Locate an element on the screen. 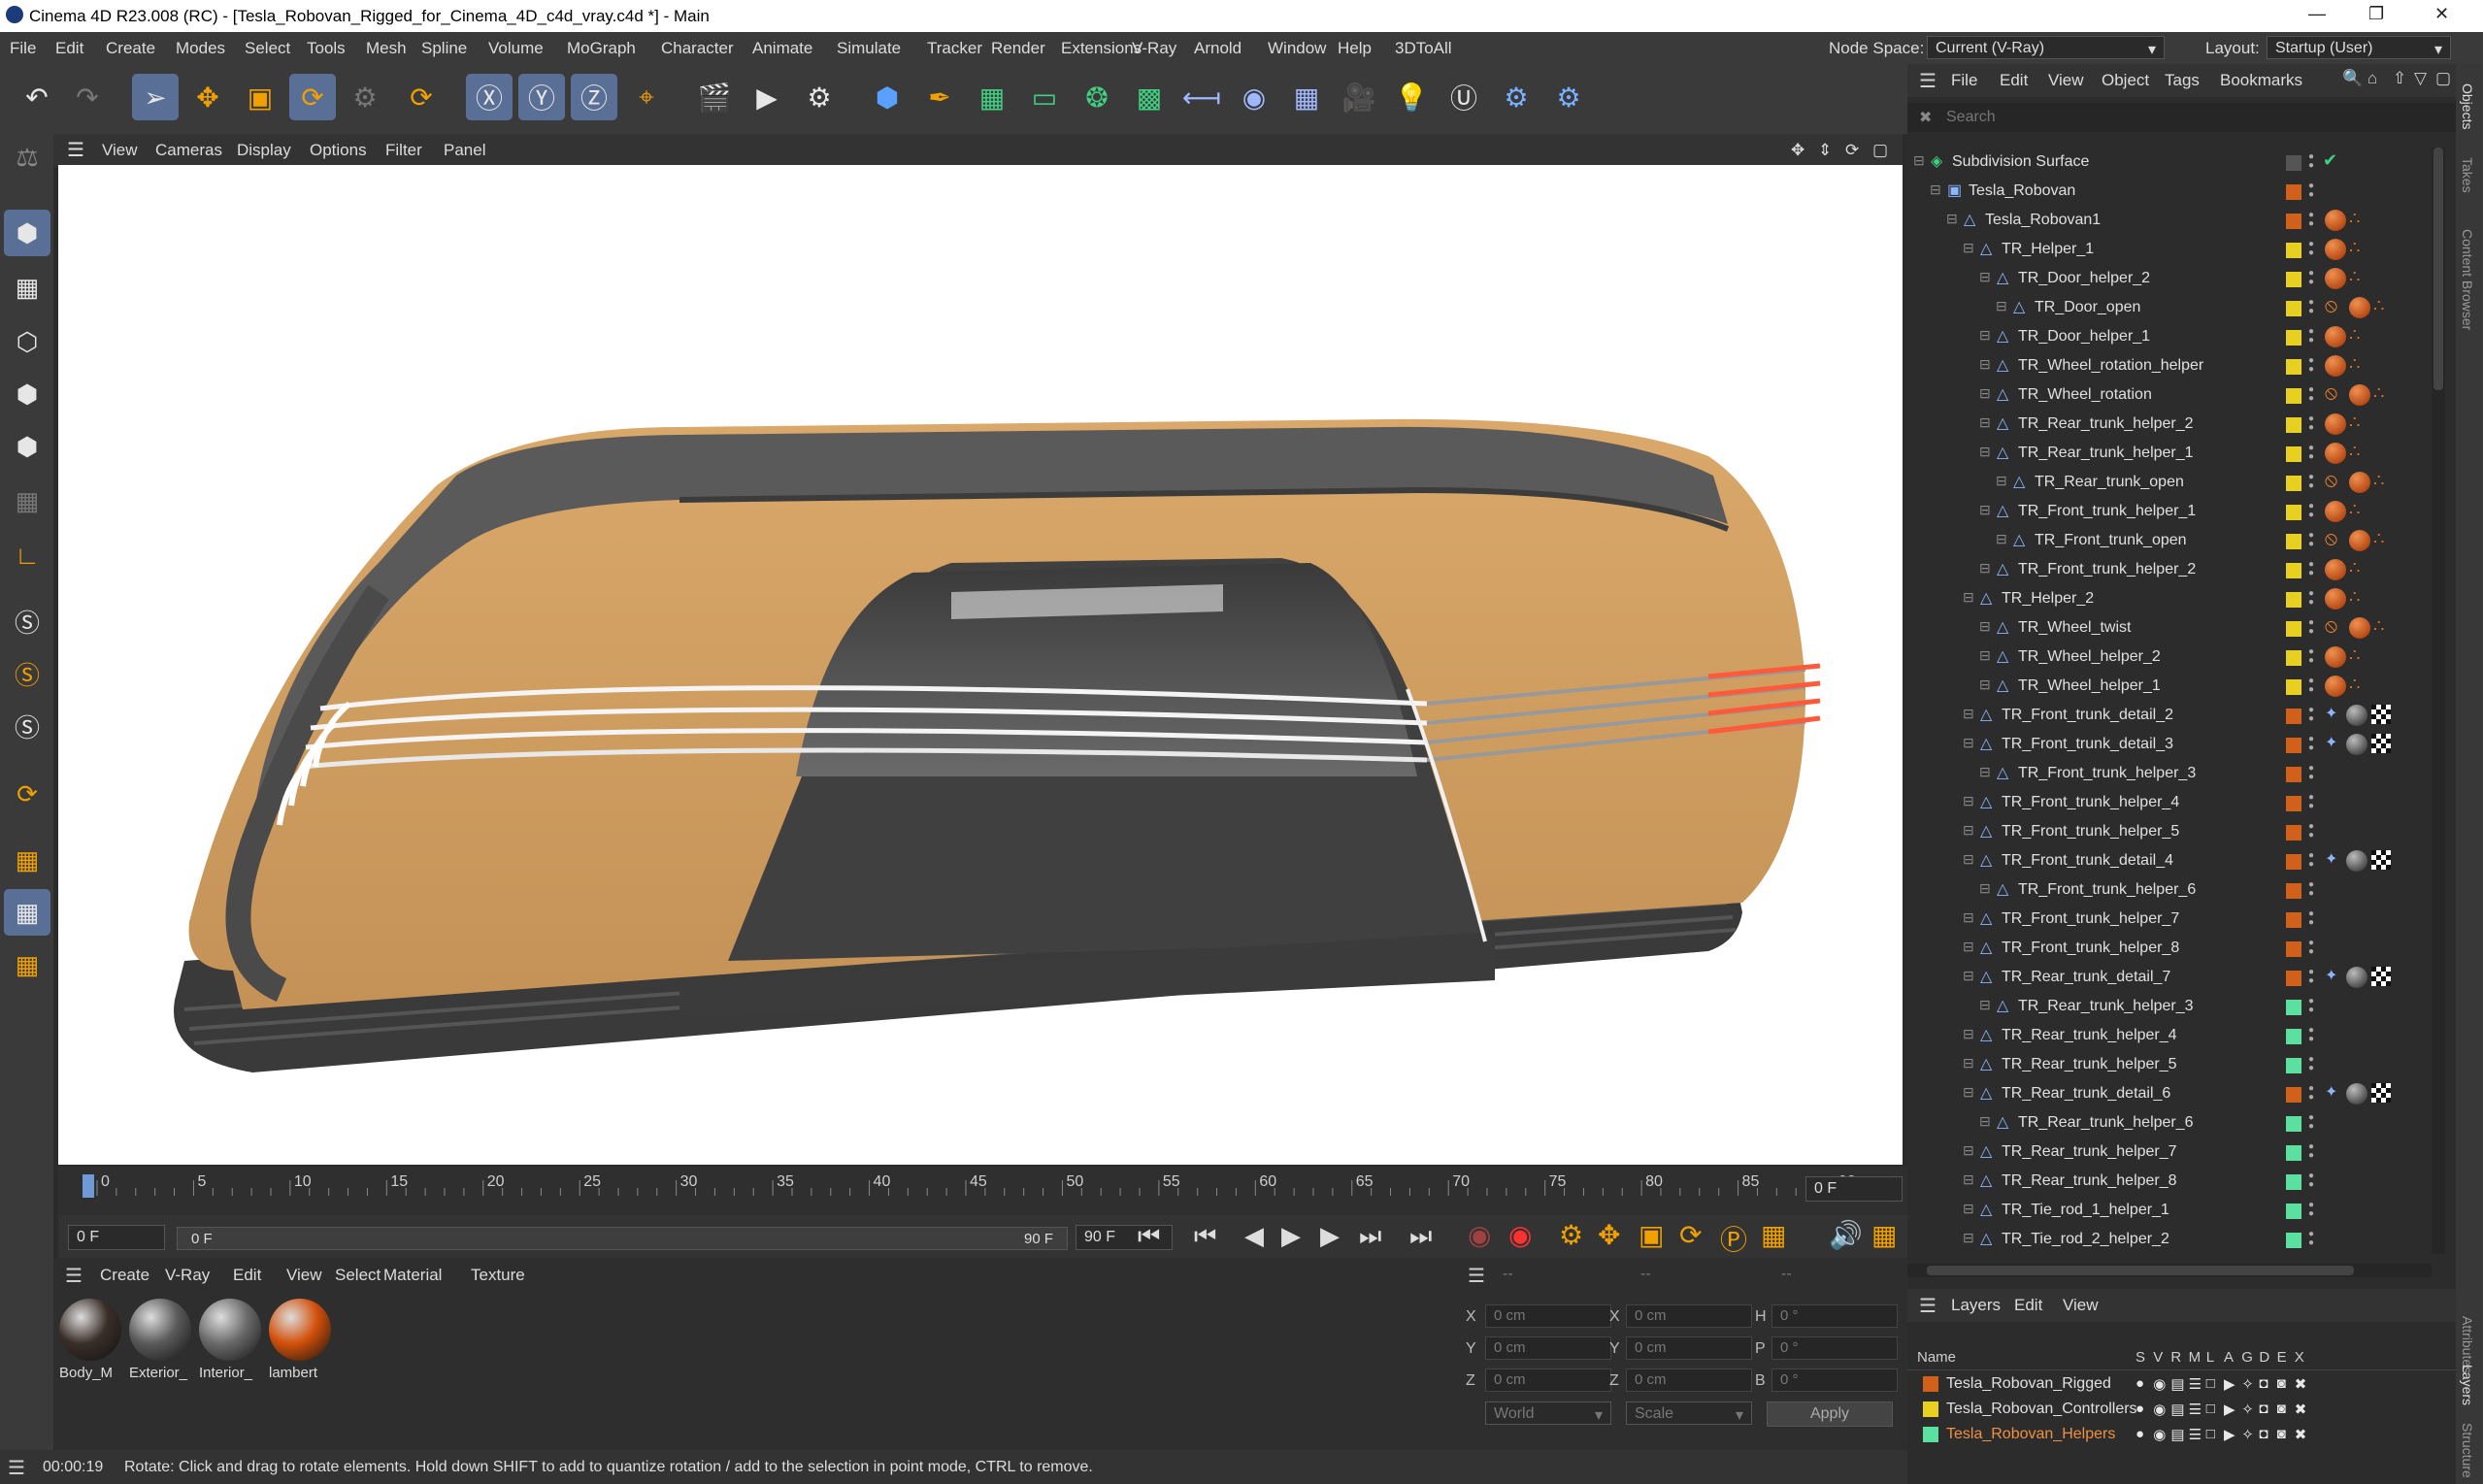  hamburger-icon: ☰ is located at coordinates (16, 1468).